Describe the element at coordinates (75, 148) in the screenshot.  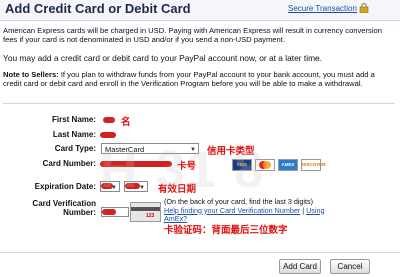
I see `card-type-label: Card Type:` at that location.